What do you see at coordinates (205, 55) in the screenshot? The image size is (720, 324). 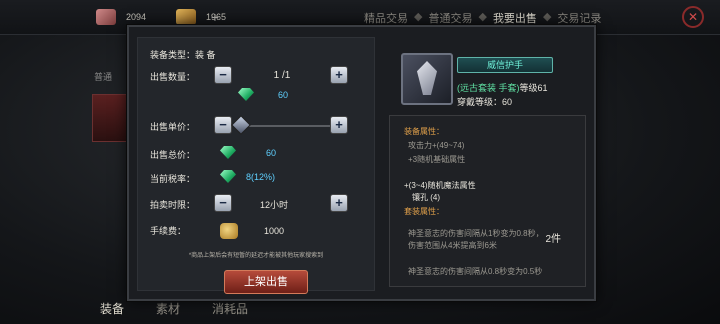 I see `type-value: 装 备` at bounding box center [205, 55].